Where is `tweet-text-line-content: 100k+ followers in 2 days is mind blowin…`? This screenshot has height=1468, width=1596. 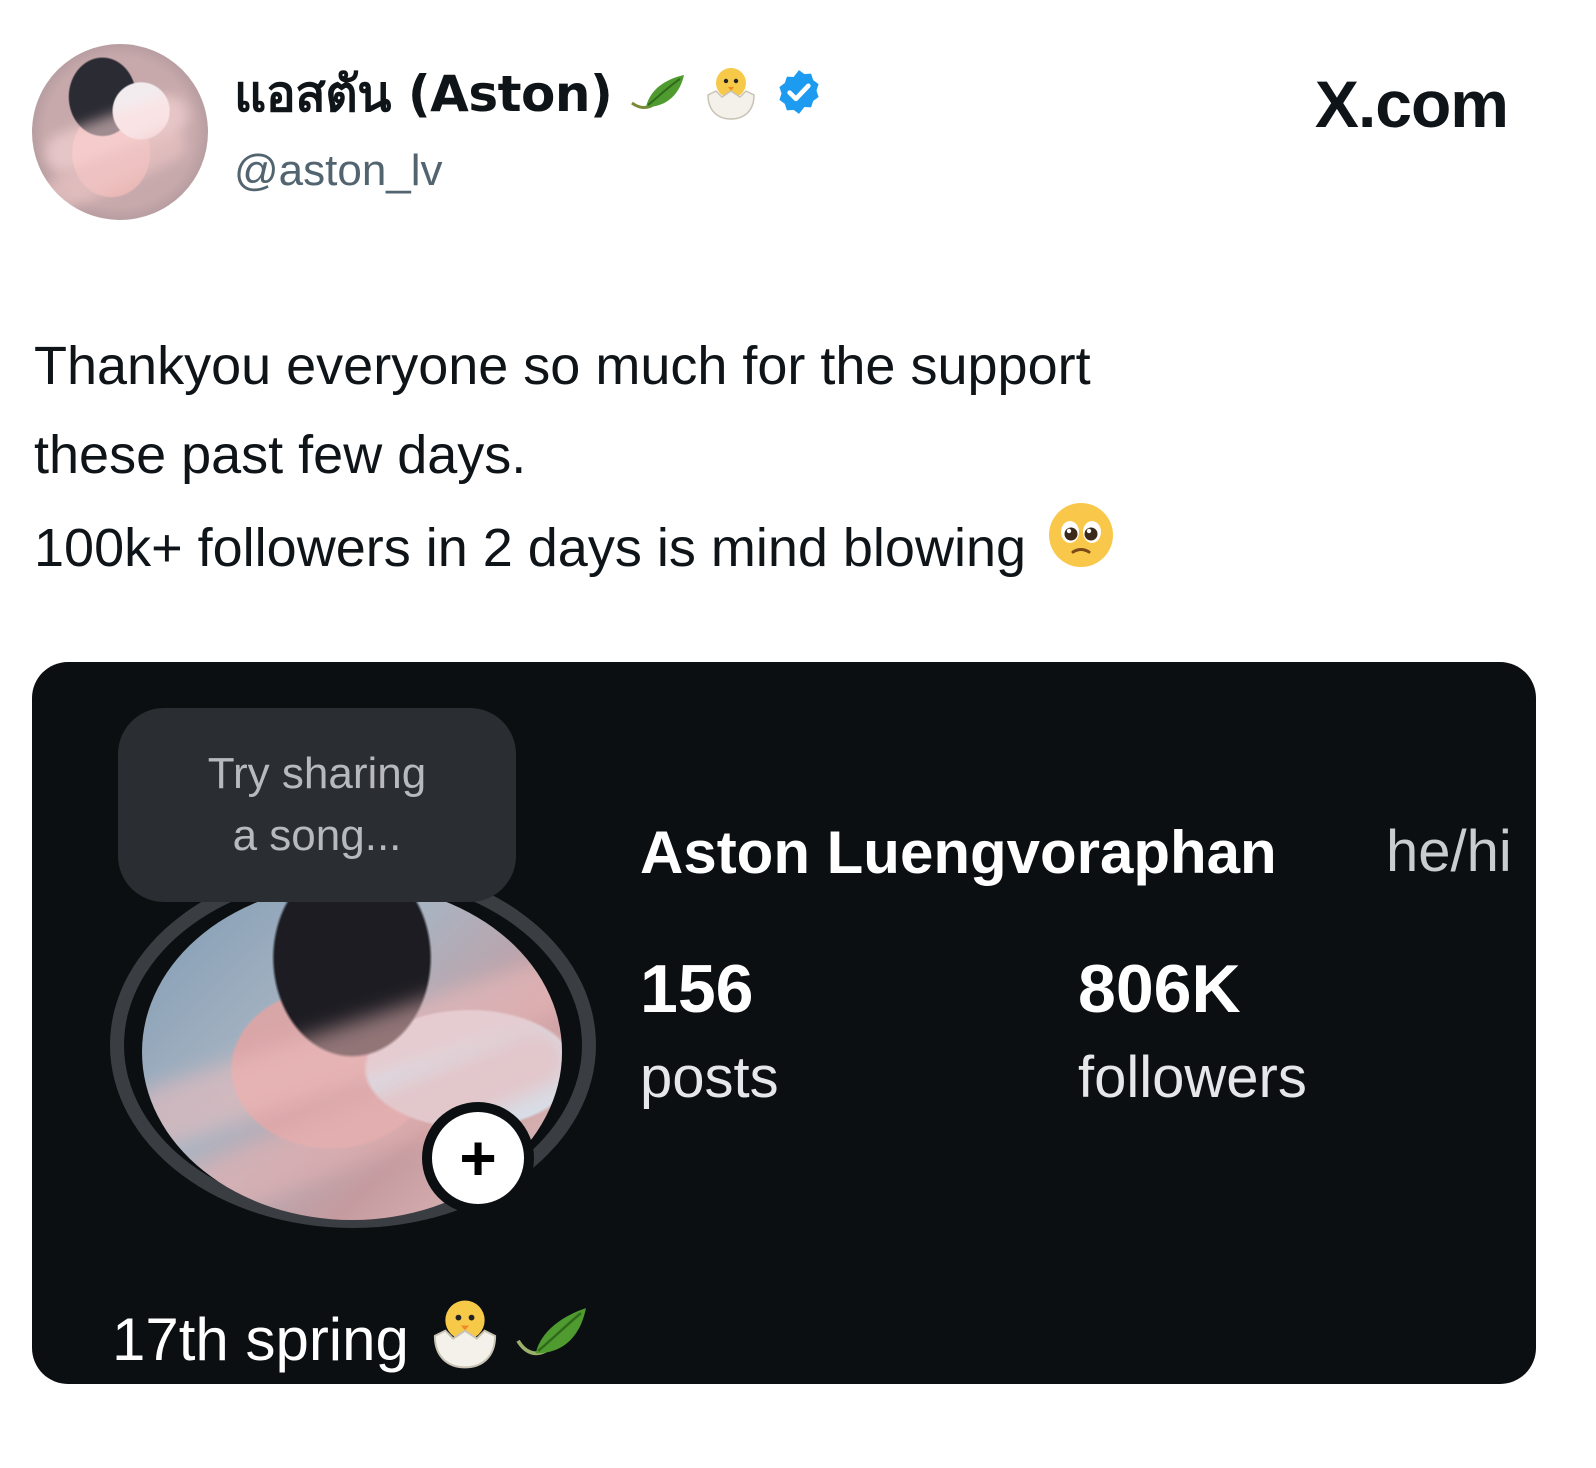
tweet-text-line-content: 100k+ followers in 2 days is mind blowin… is located at coordinates (530, 548).